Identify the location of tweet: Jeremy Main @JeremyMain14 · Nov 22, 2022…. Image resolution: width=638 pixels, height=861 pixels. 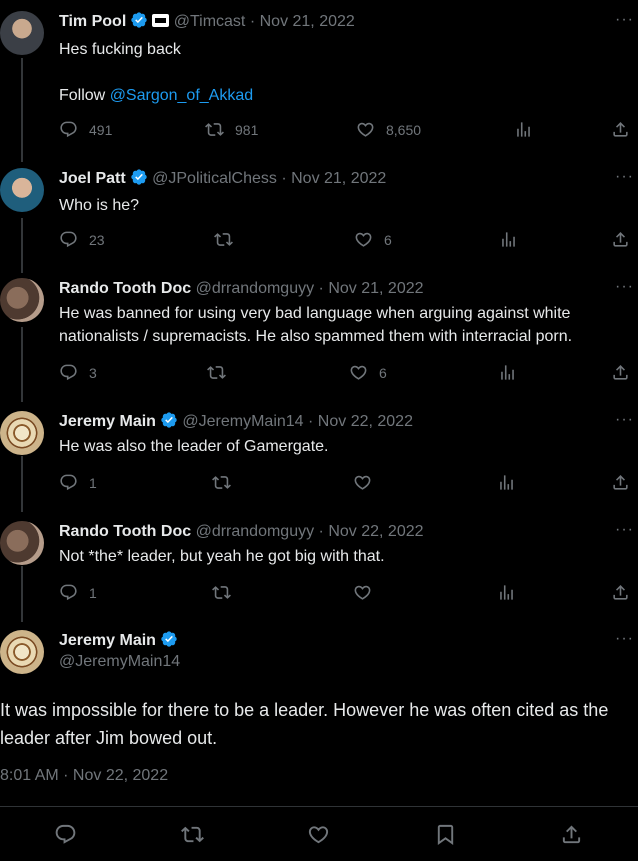
(319, 456).